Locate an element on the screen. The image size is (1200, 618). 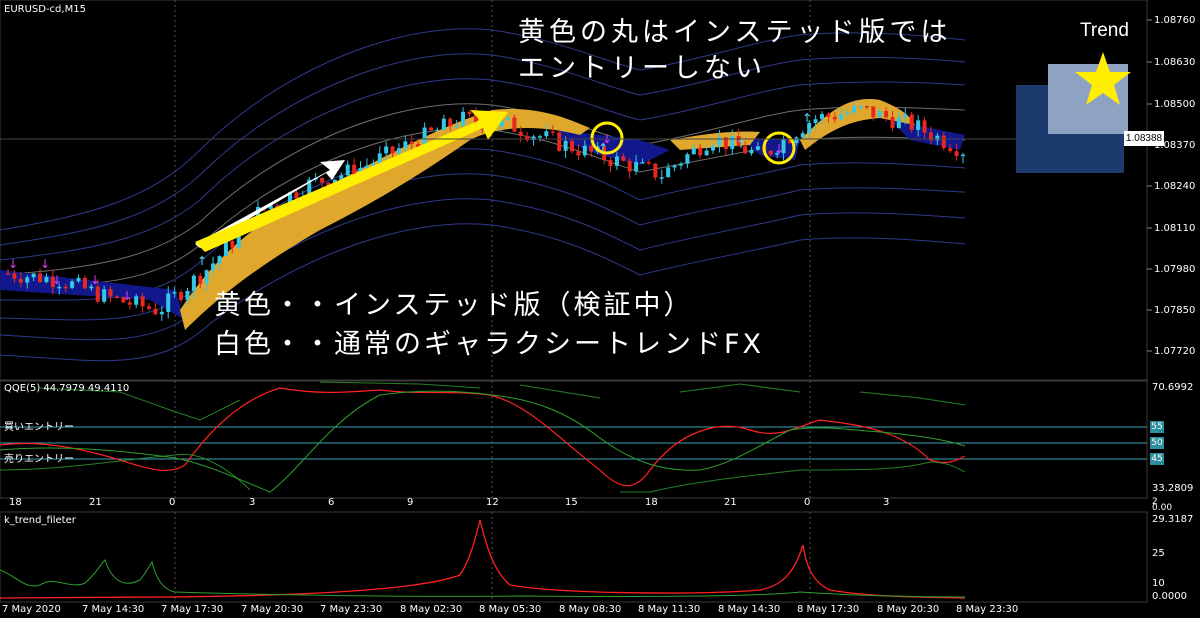
date-axis-label: 7 May 20:30 is located at coordinates (272, 609).